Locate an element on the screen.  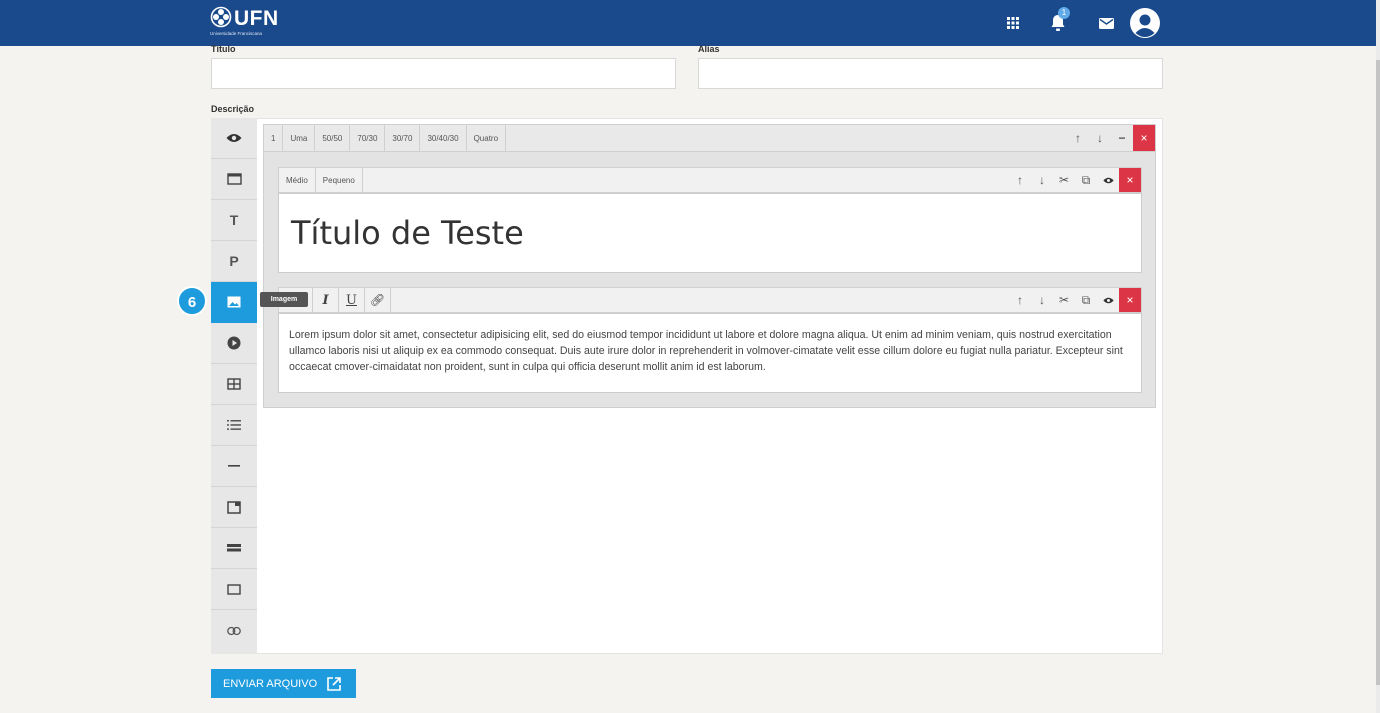
frame-icon is located at coordinates (234, 589).